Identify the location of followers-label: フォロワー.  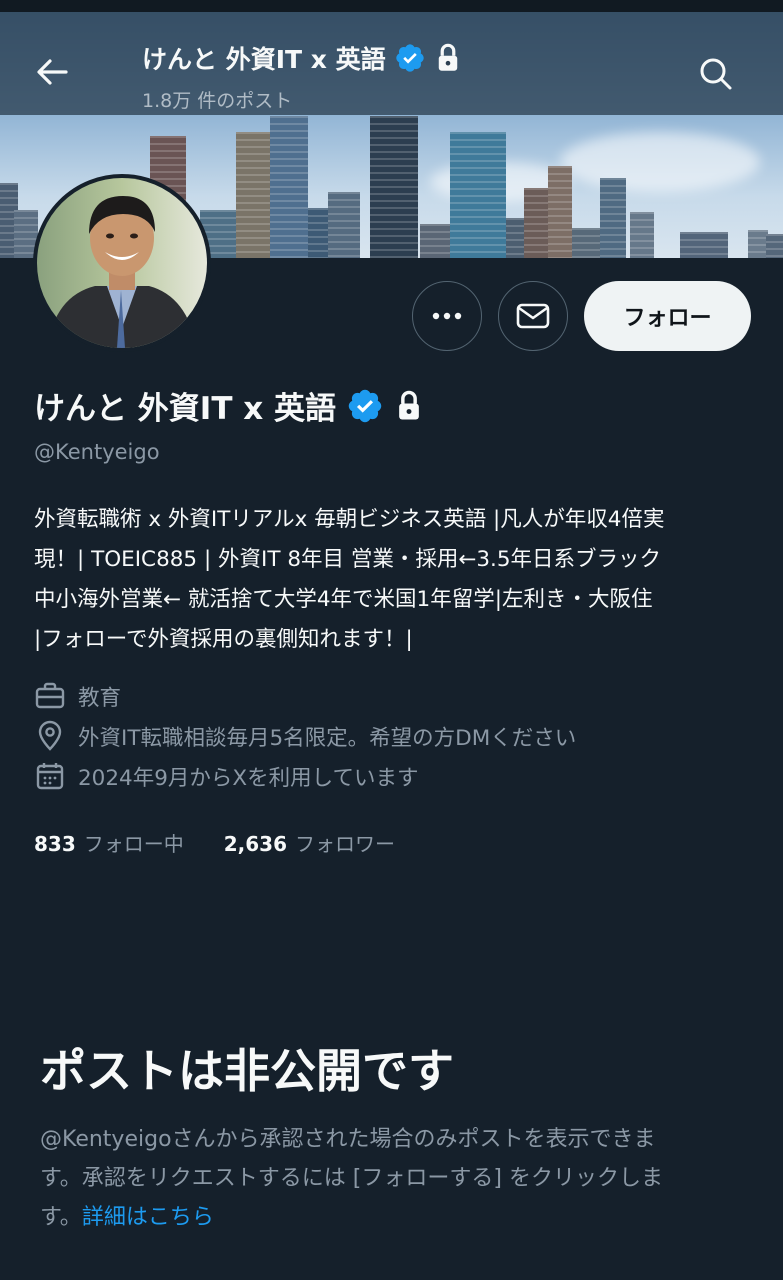
(345, 844).